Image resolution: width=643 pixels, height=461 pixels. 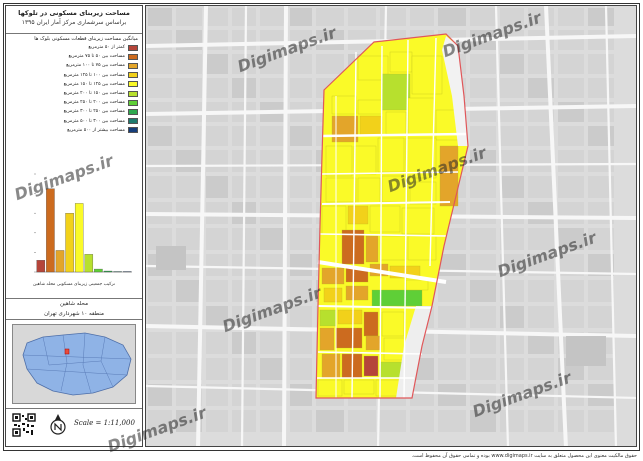 I want to click on map-scale: Scale = 1:11,000, so click(x=104, y=423).